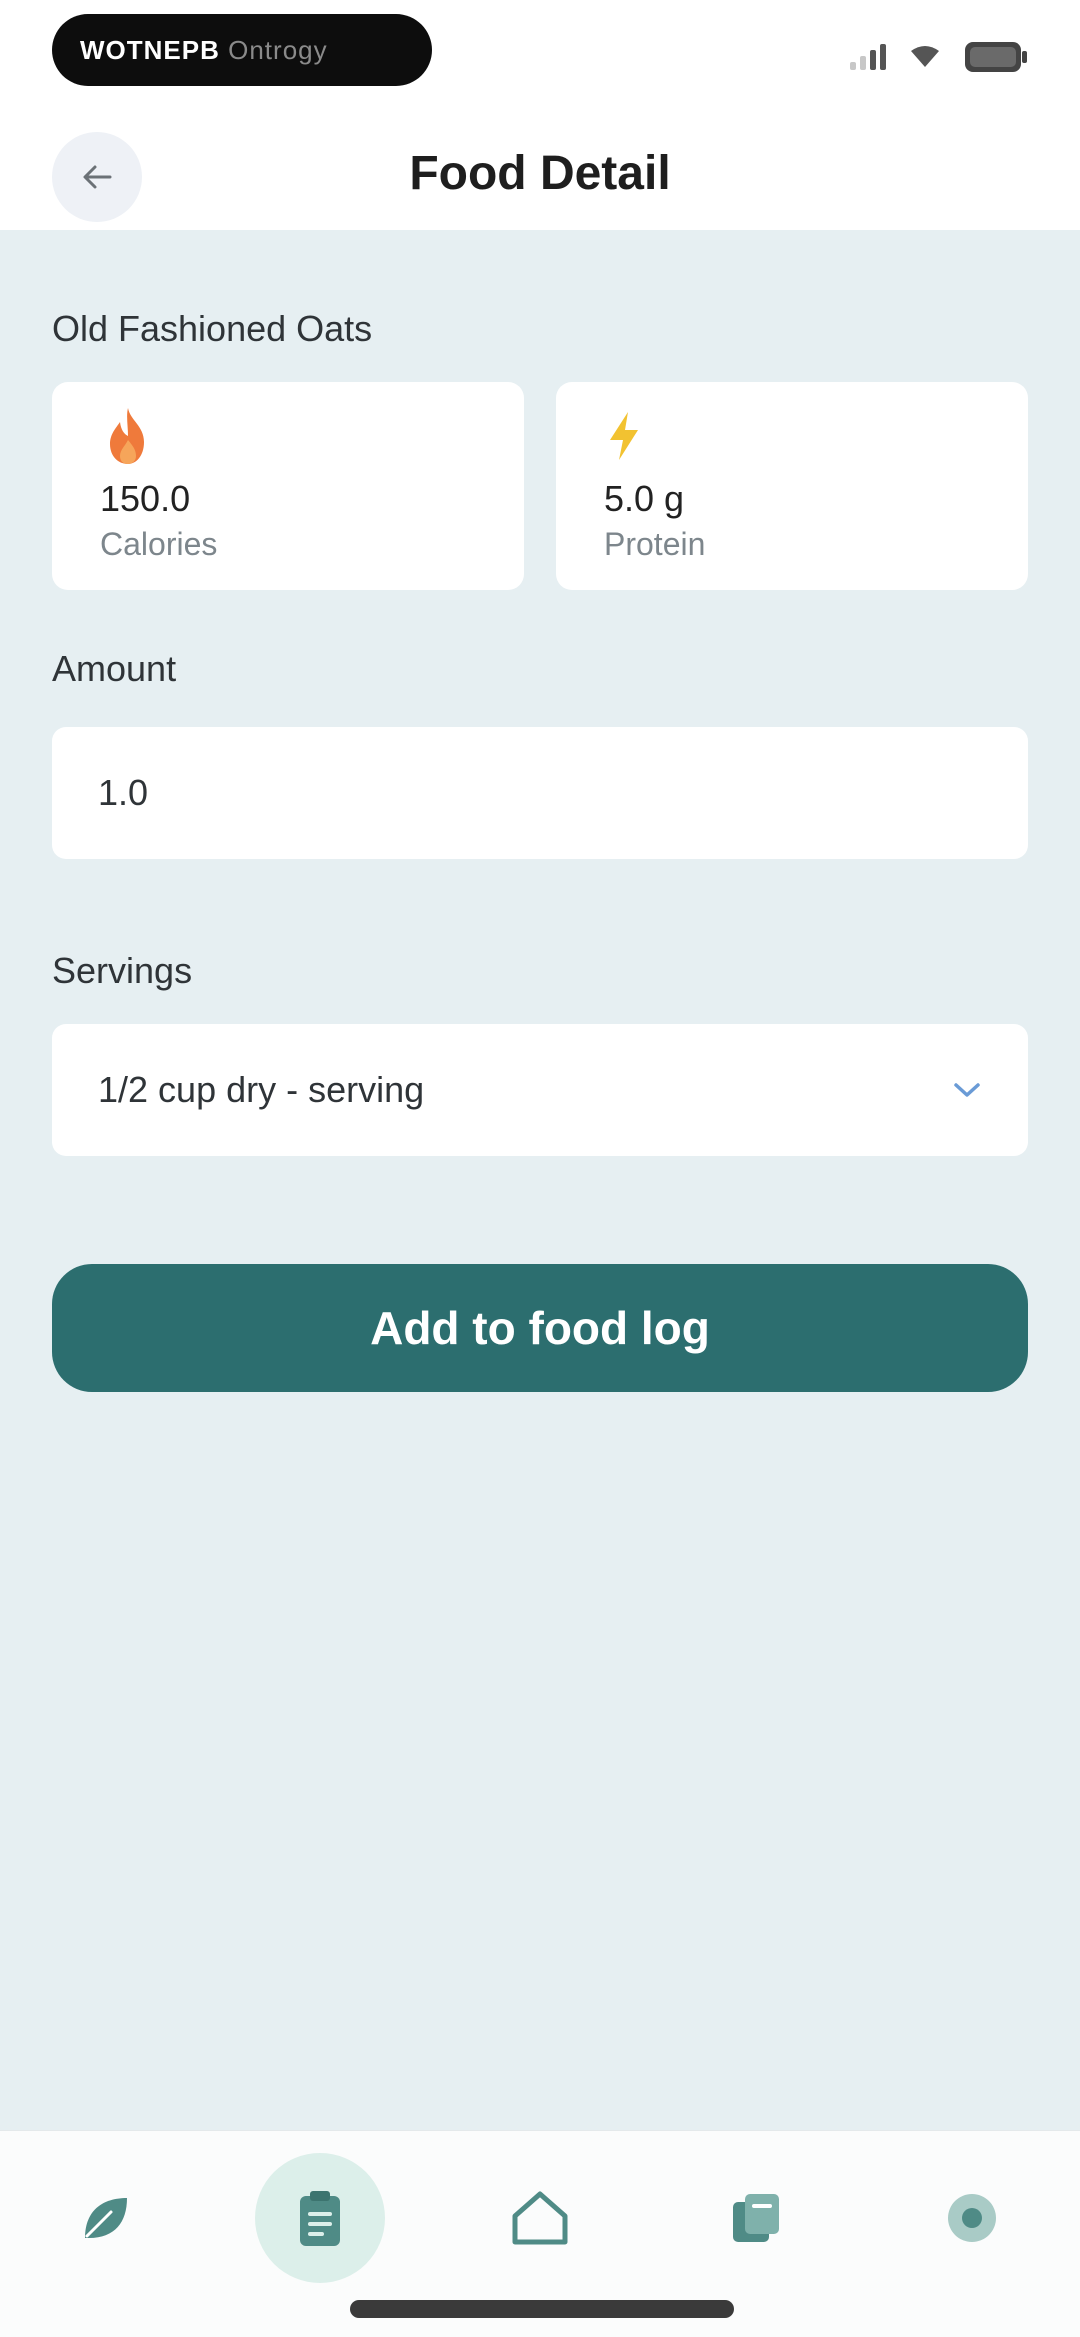 Image resolution: width=1080 pixels, height=2337 pixels. I want to click on servings-selected-value: 1/2 cup dry - serving, so click(261, 1089).